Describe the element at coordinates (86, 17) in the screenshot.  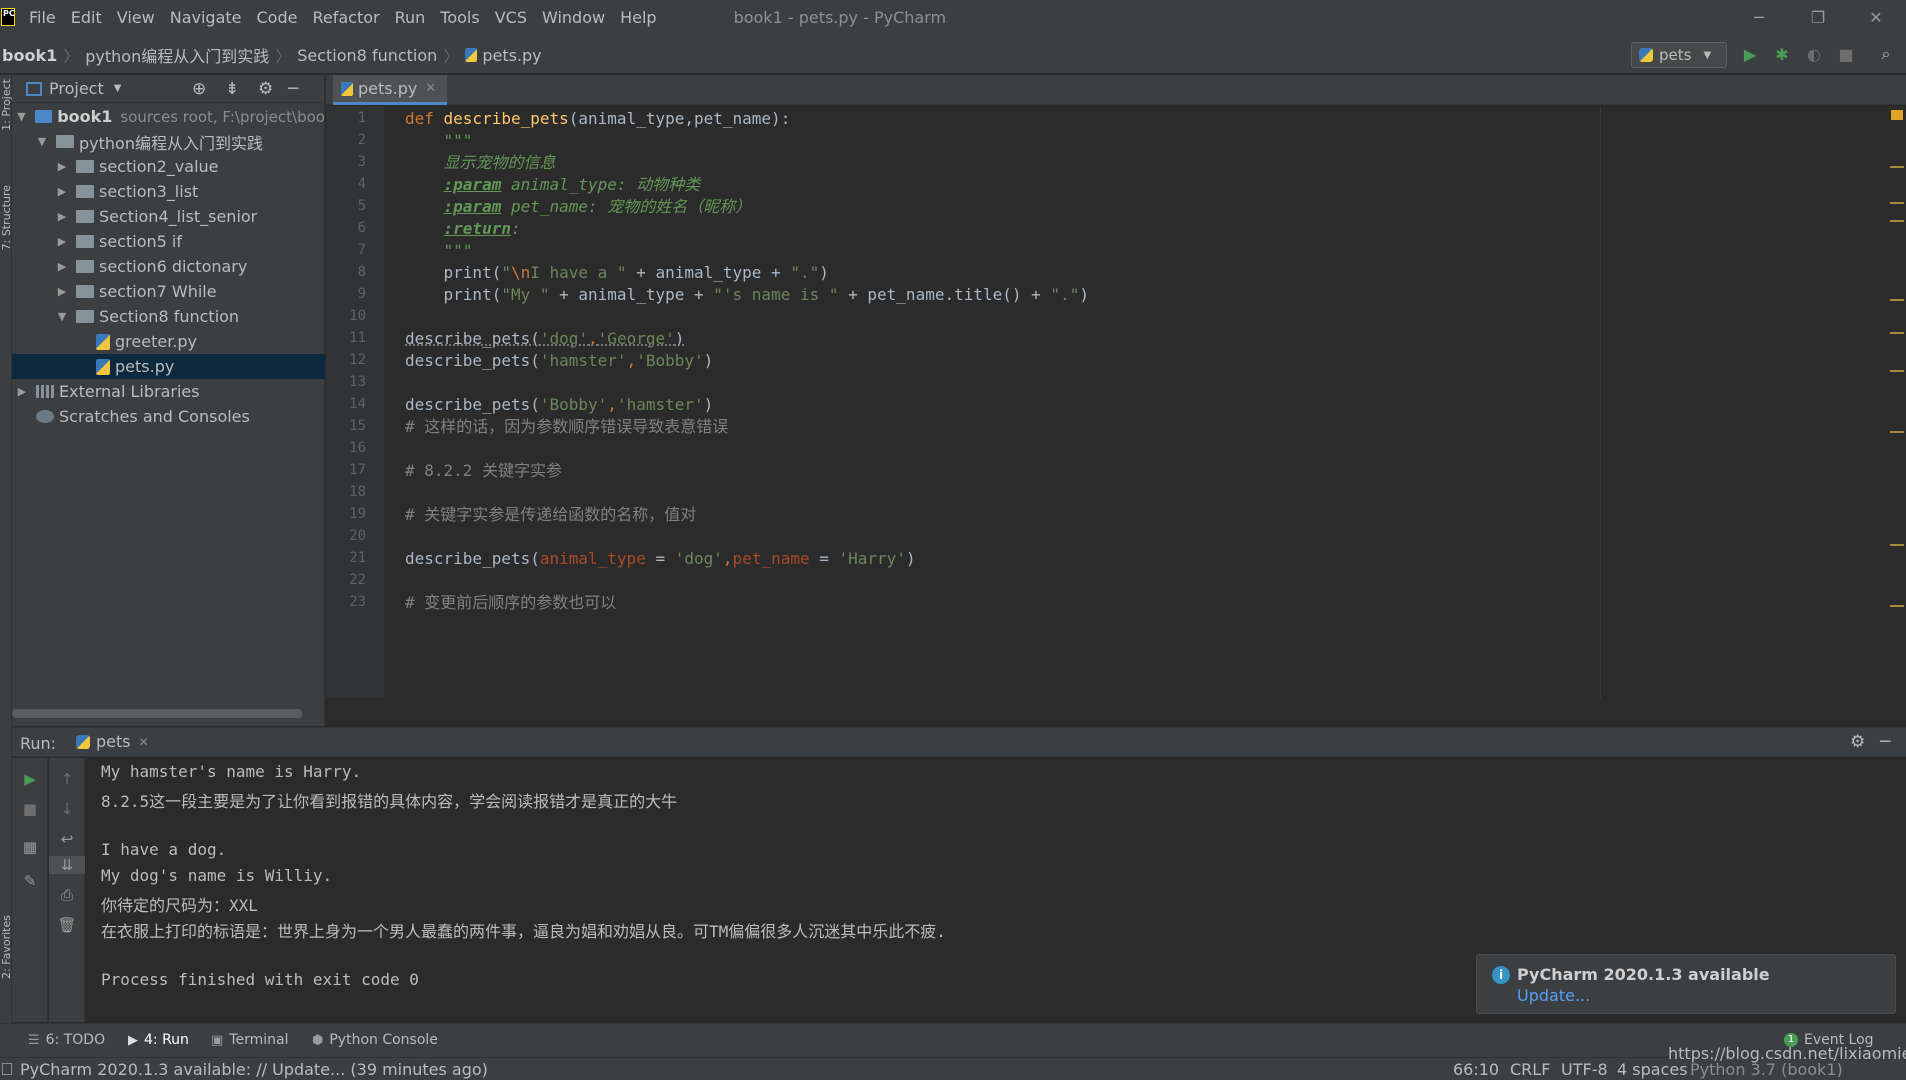
I see `menu-edit: Edit` at that location.